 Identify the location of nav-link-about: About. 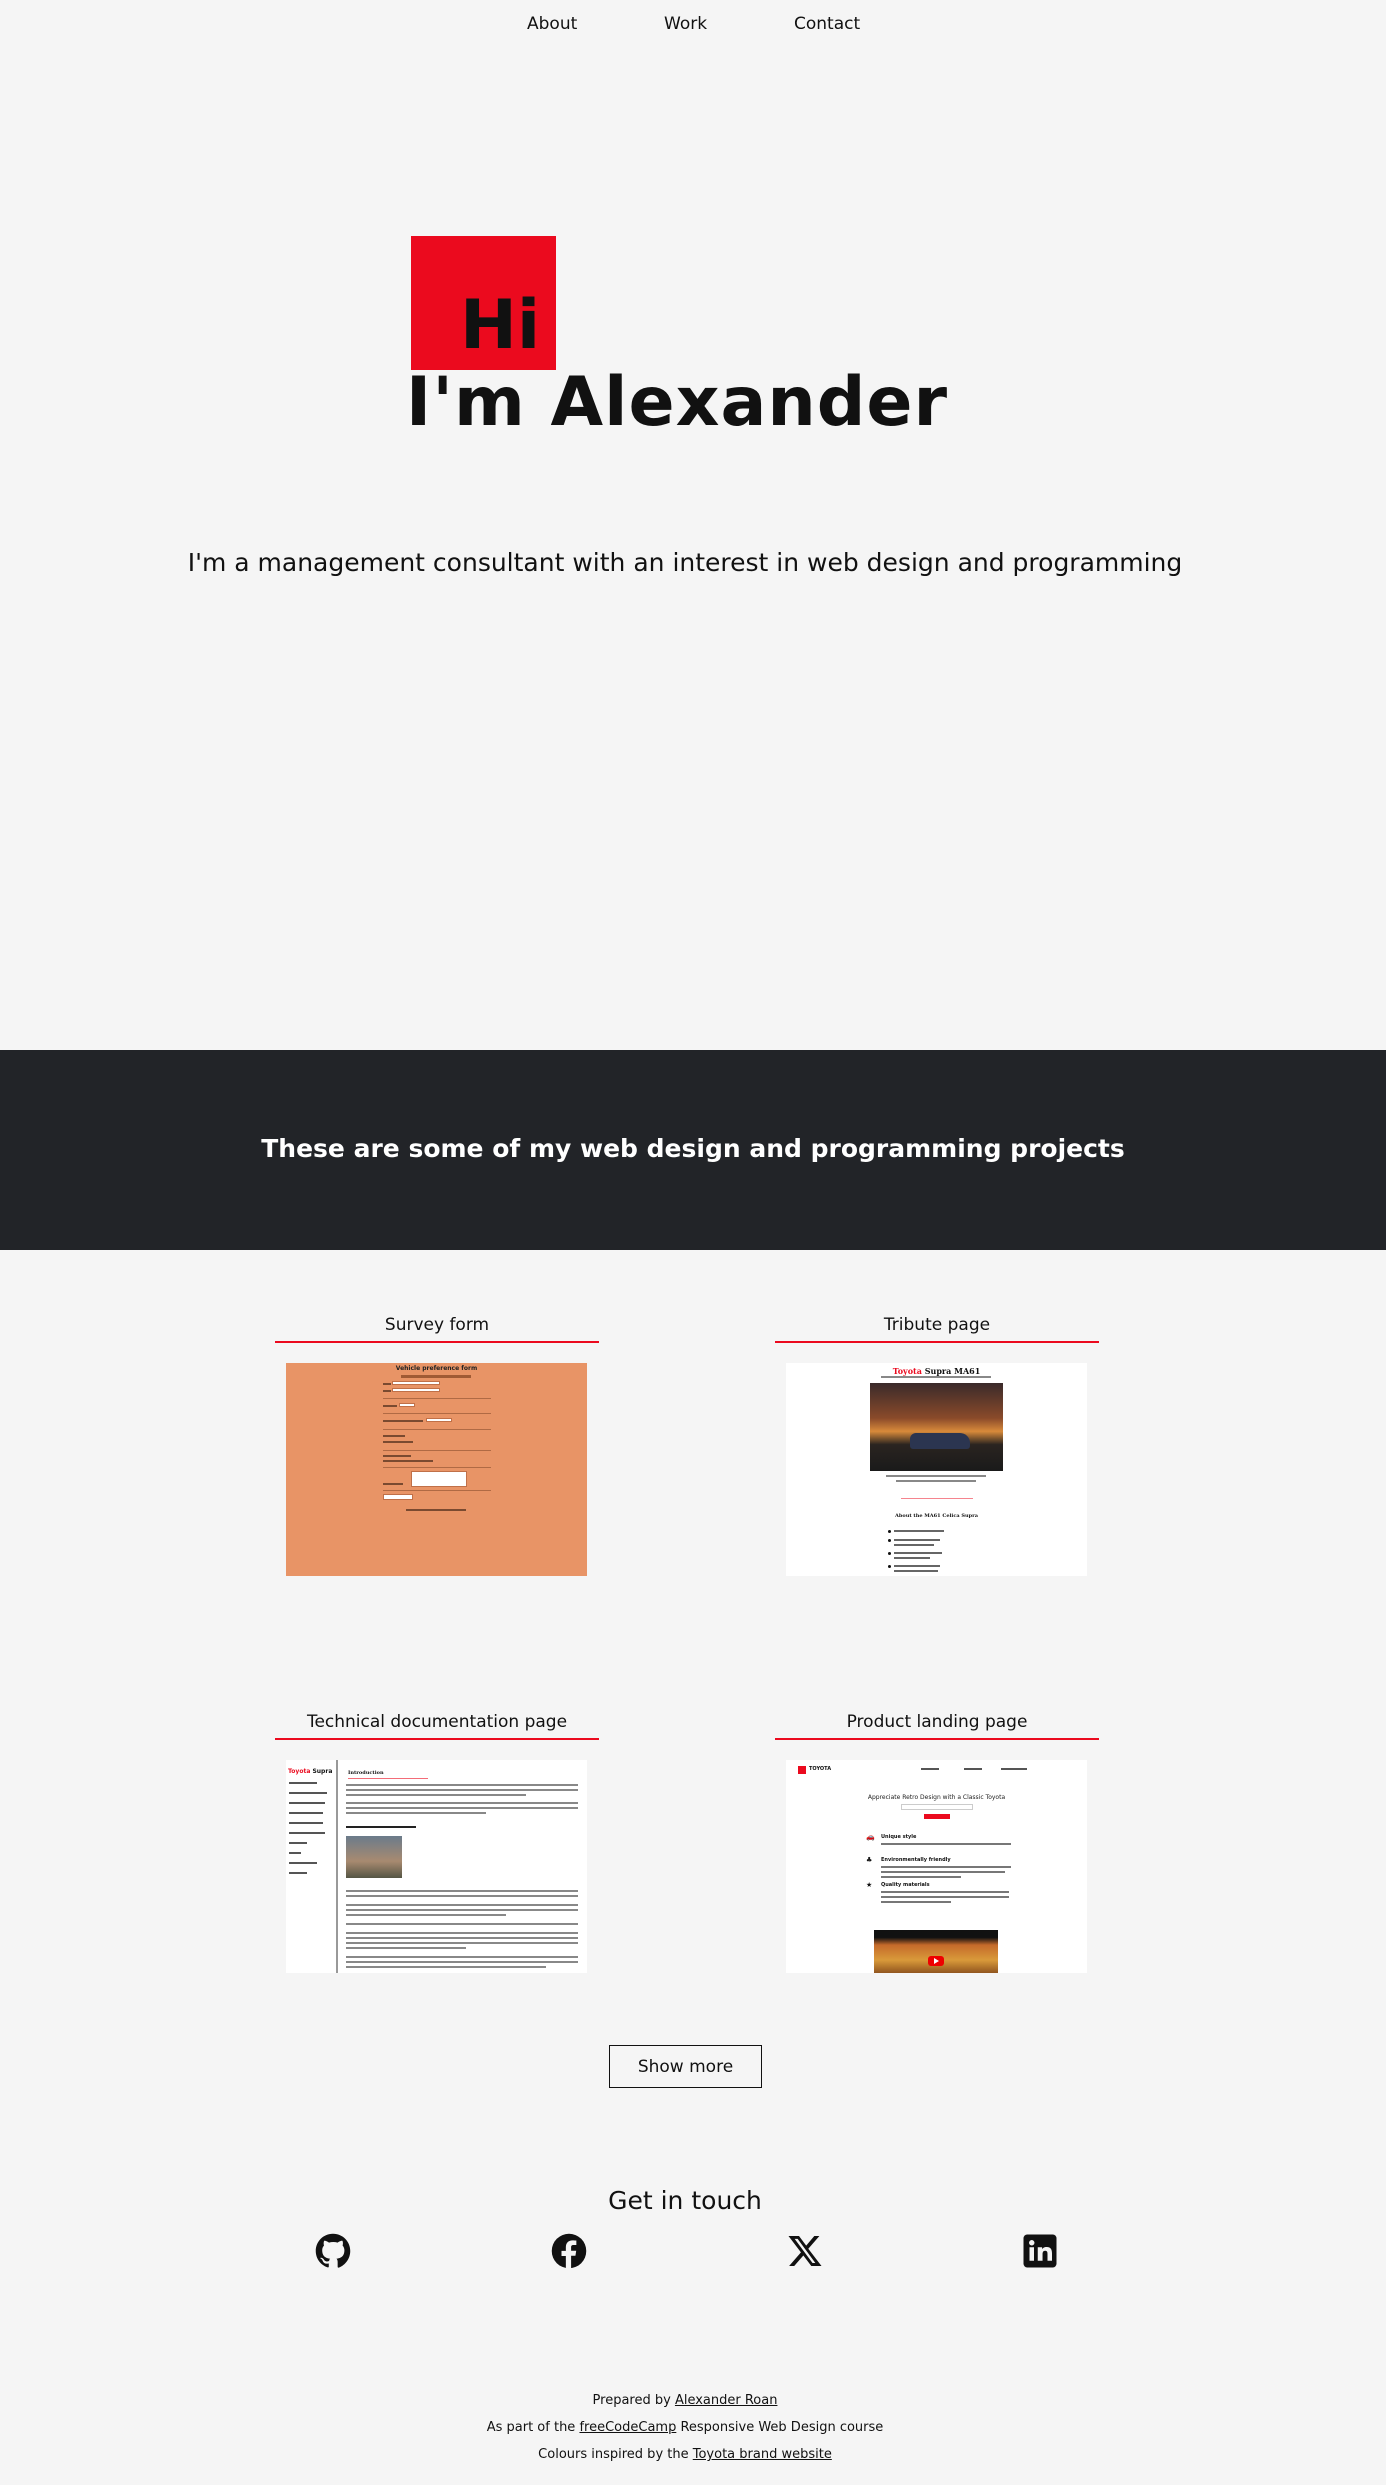
(552, 24).